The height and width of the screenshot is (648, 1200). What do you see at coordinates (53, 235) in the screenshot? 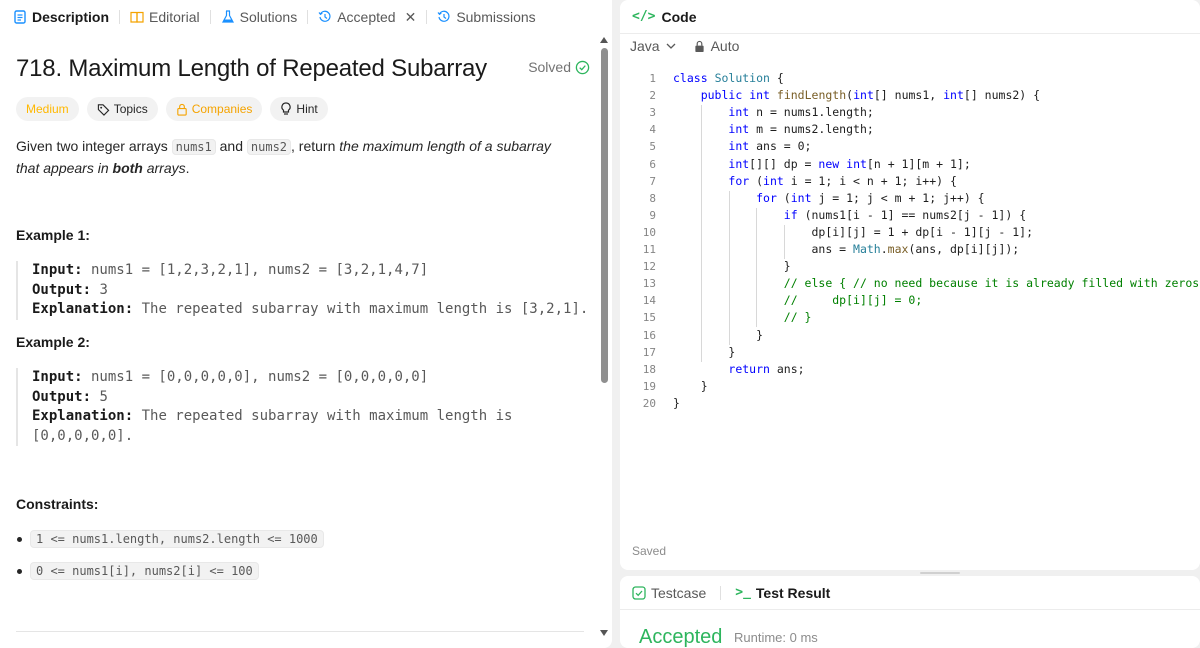
I see `example-1-heading: Example 1:` at bounding box center [53, 235].